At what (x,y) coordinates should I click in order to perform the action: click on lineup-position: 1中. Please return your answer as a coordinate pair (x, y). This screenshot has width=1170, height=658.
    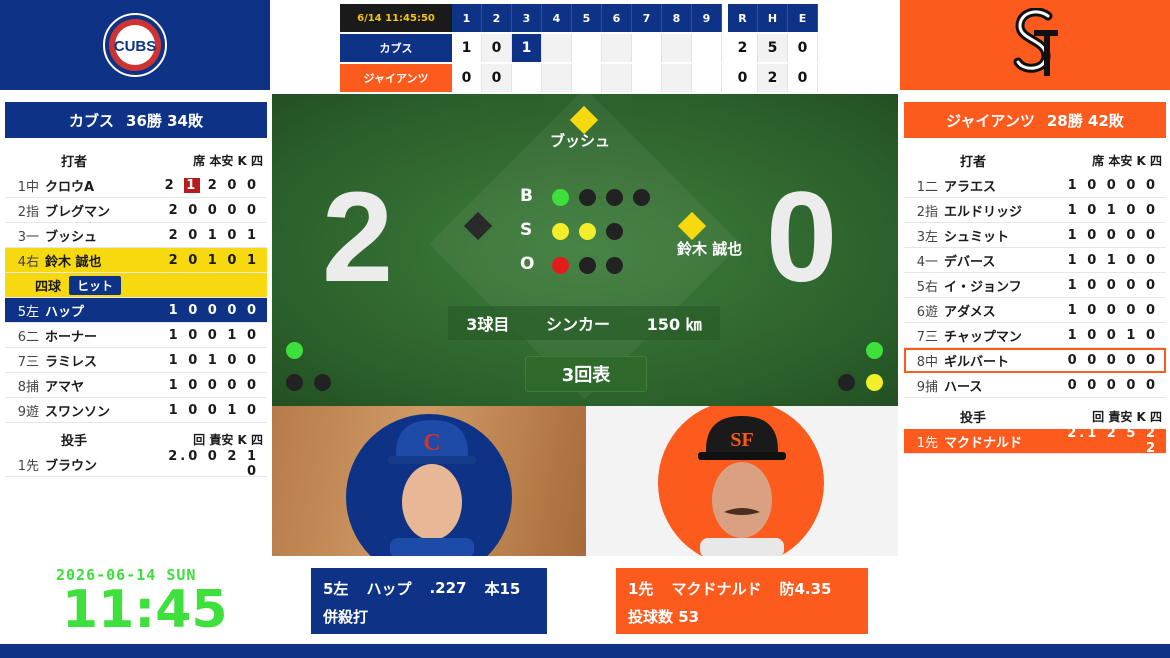
    Looking at the image, I should click on (28, 187).